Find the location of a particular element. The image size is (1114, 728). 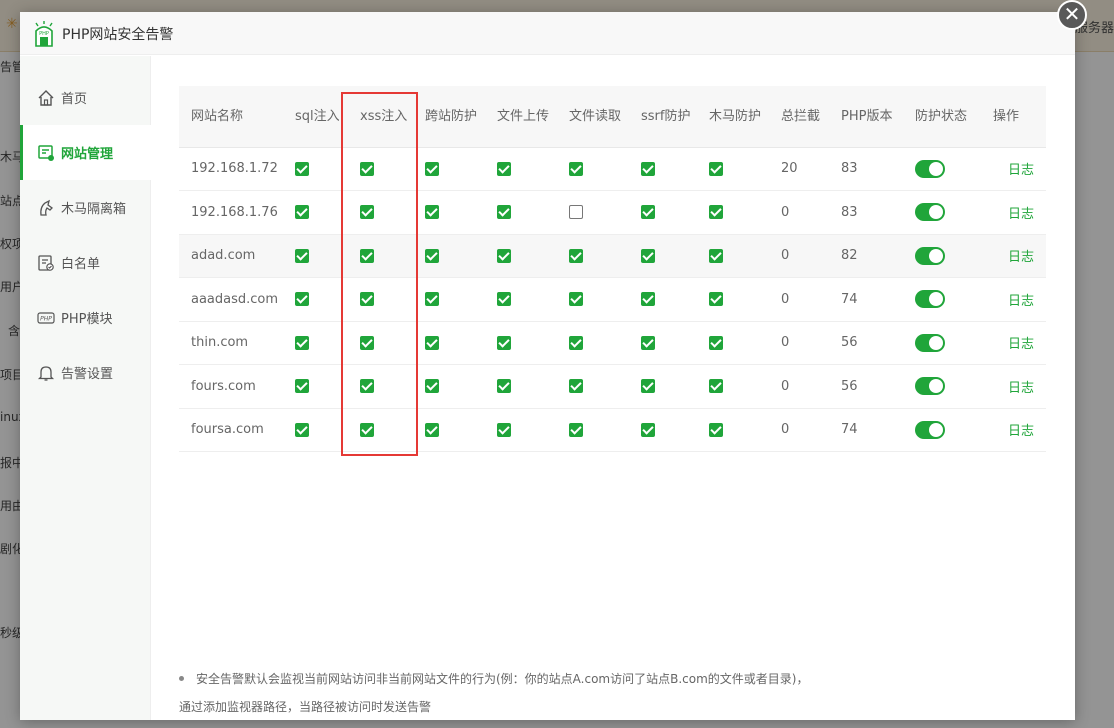

site-name-cell: thin.com is located at coordinates (234, 343).